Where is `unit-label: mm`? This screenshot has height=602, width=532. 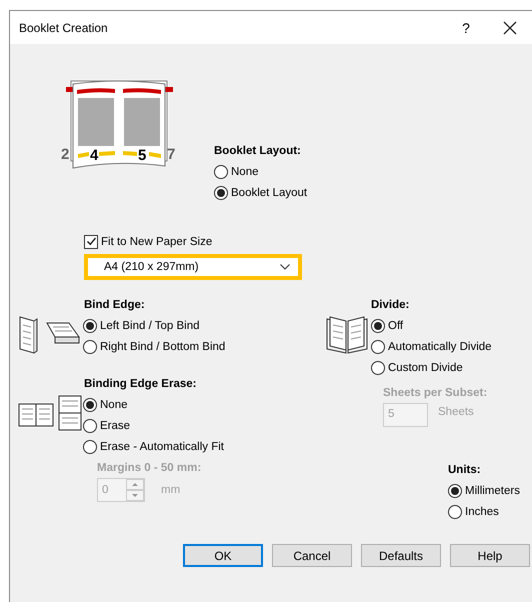
unit-label: mm is located at coordinates (170, 490).